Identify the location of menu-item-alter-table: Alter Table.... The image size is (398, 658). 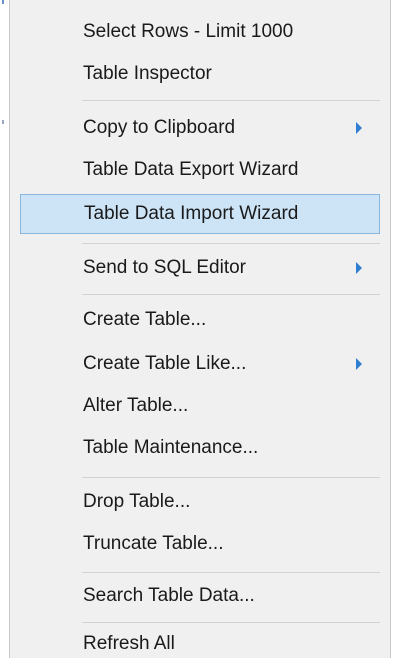
(200, 406).